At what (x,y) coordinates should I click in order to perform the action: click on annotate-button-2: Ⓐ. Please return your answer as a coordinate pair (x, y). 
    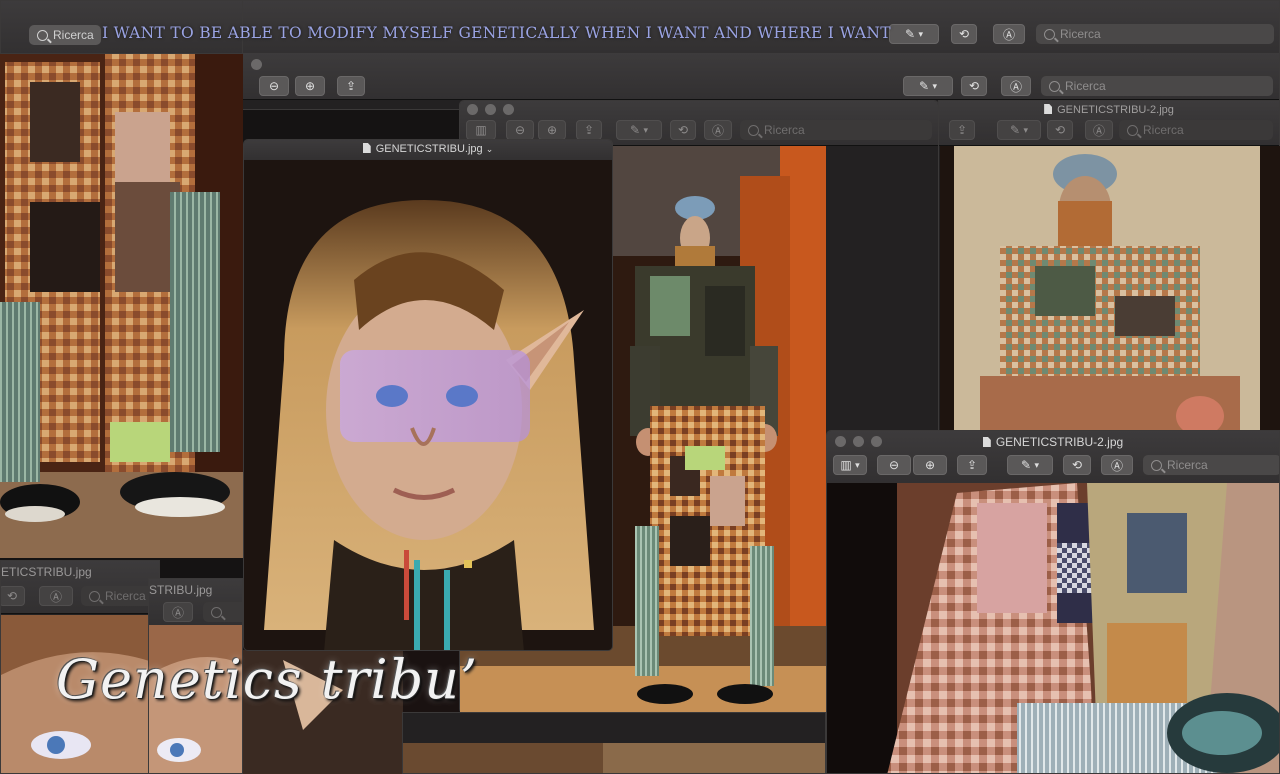
    Looking at the image, I should click on (1016, 86).